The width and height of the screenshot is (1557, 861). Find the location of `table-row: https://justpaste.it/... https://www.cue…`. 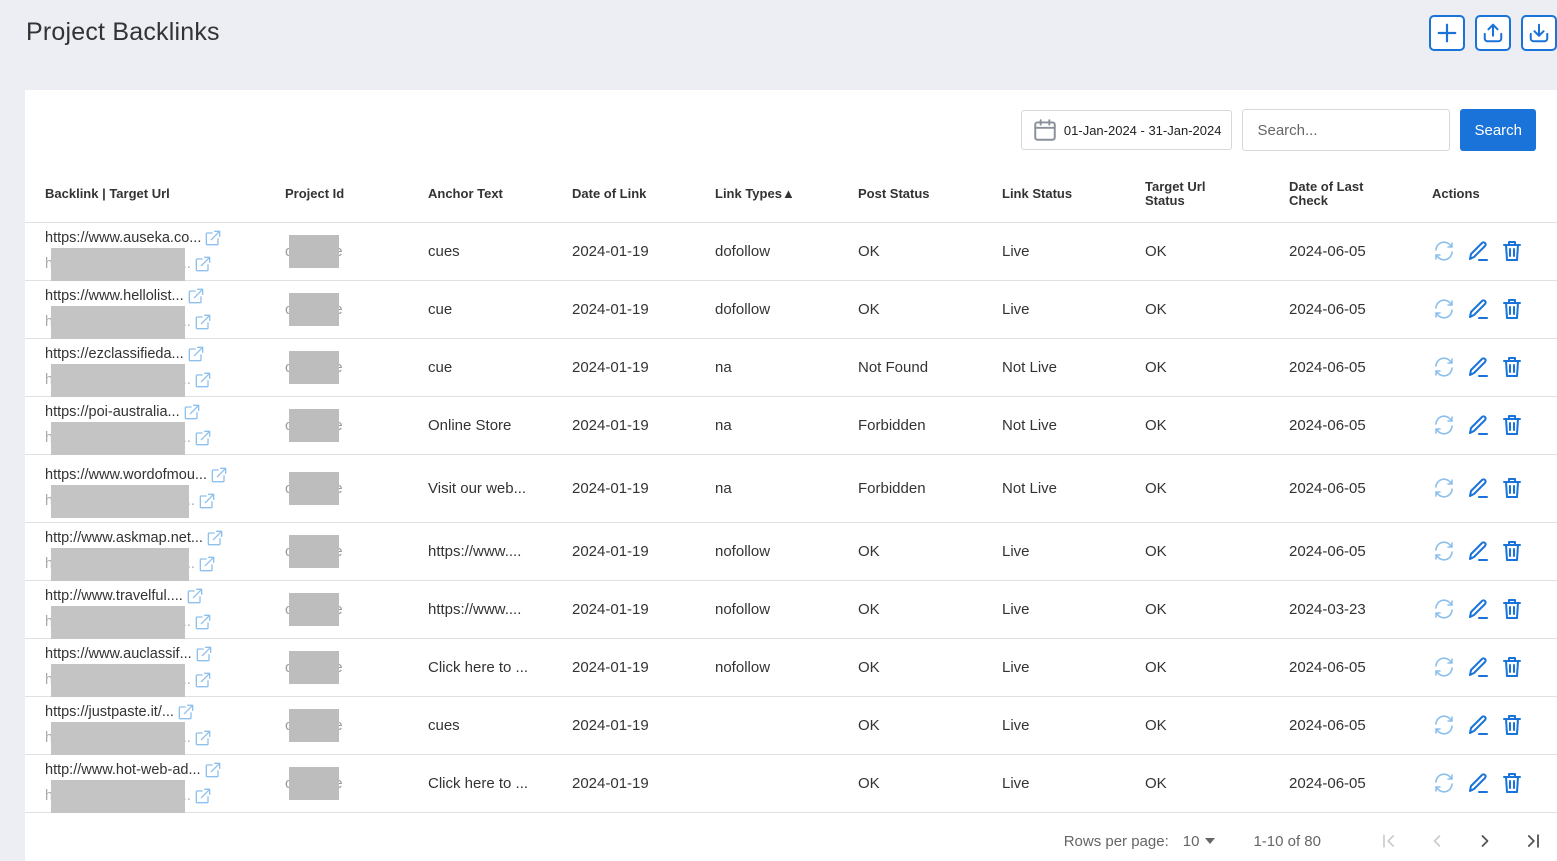

table-row: https://justpaste.it/... https://www.cue… is located at coordinates (791, 725).